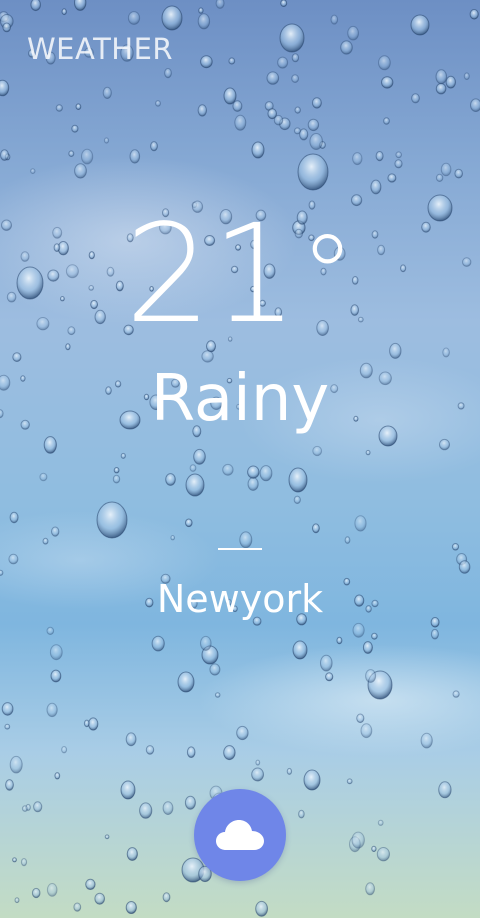 The width and height of the screenshot is (480, 918). I want to click on app-title: WEATHER, so click(100, 49).